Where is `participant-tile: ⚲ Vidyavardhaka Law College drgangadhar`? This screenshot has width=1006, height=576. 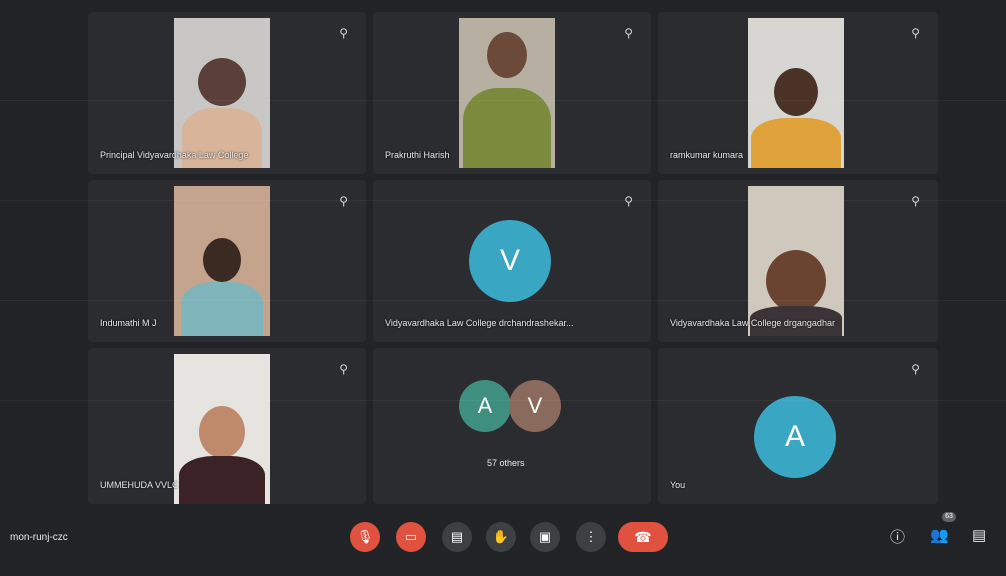
participant-tile: ⚲ Vidyavardhaka Law College drgangadhar is located at coordinates (798, 261).